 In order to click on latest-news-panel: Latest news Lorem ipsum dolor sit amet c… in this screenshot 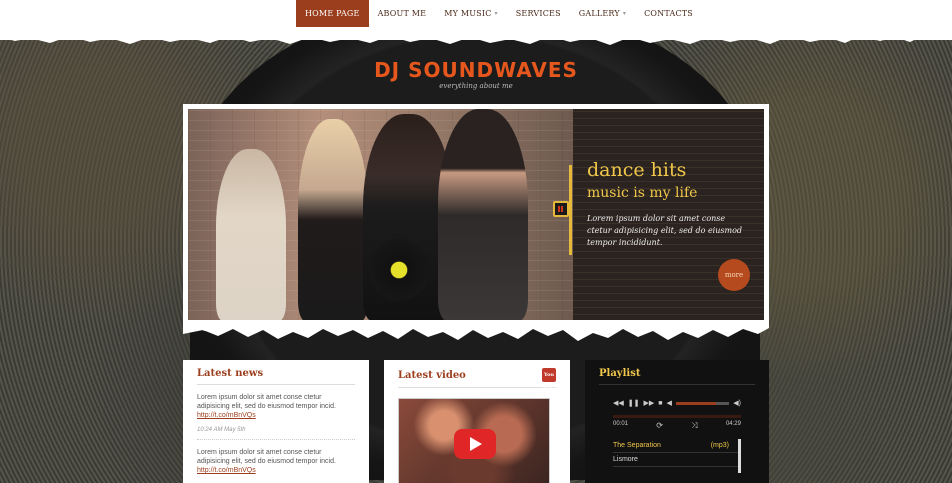, I will do `click(276, 421)`.